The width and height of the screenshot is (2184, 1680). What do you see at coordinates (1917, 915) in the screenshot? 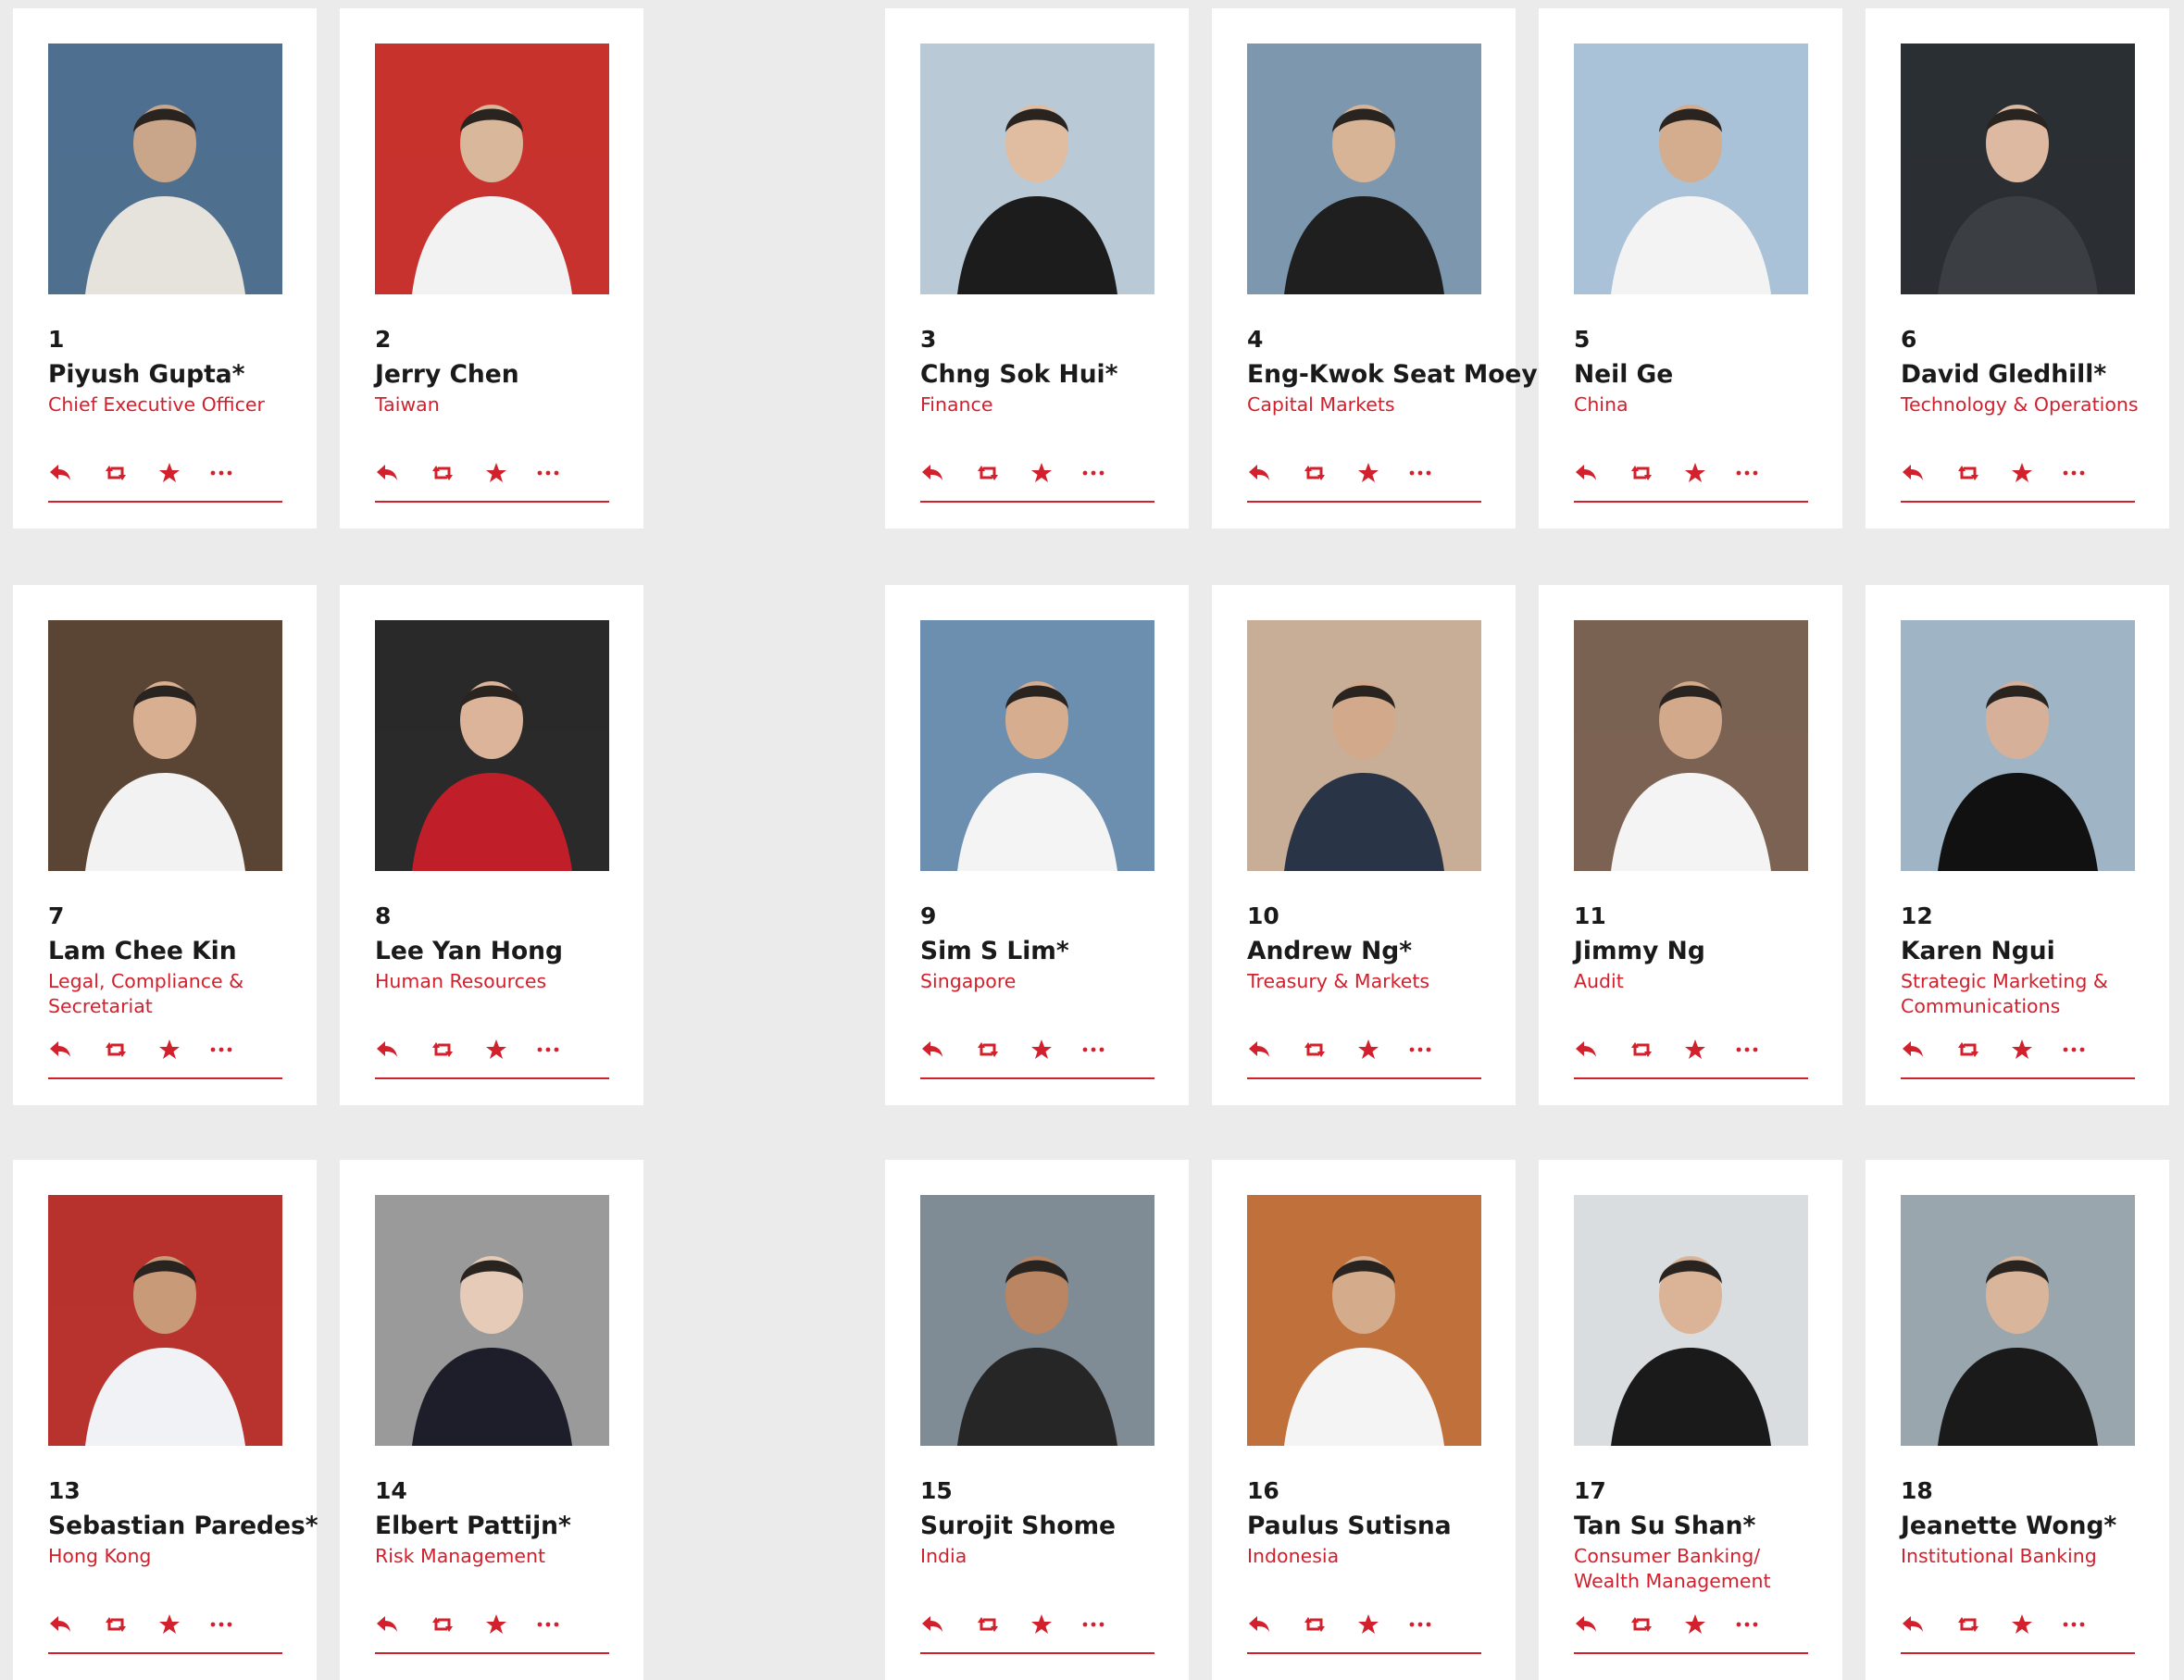
I see `profile-number: 12` at bounding box center [1917, 915].